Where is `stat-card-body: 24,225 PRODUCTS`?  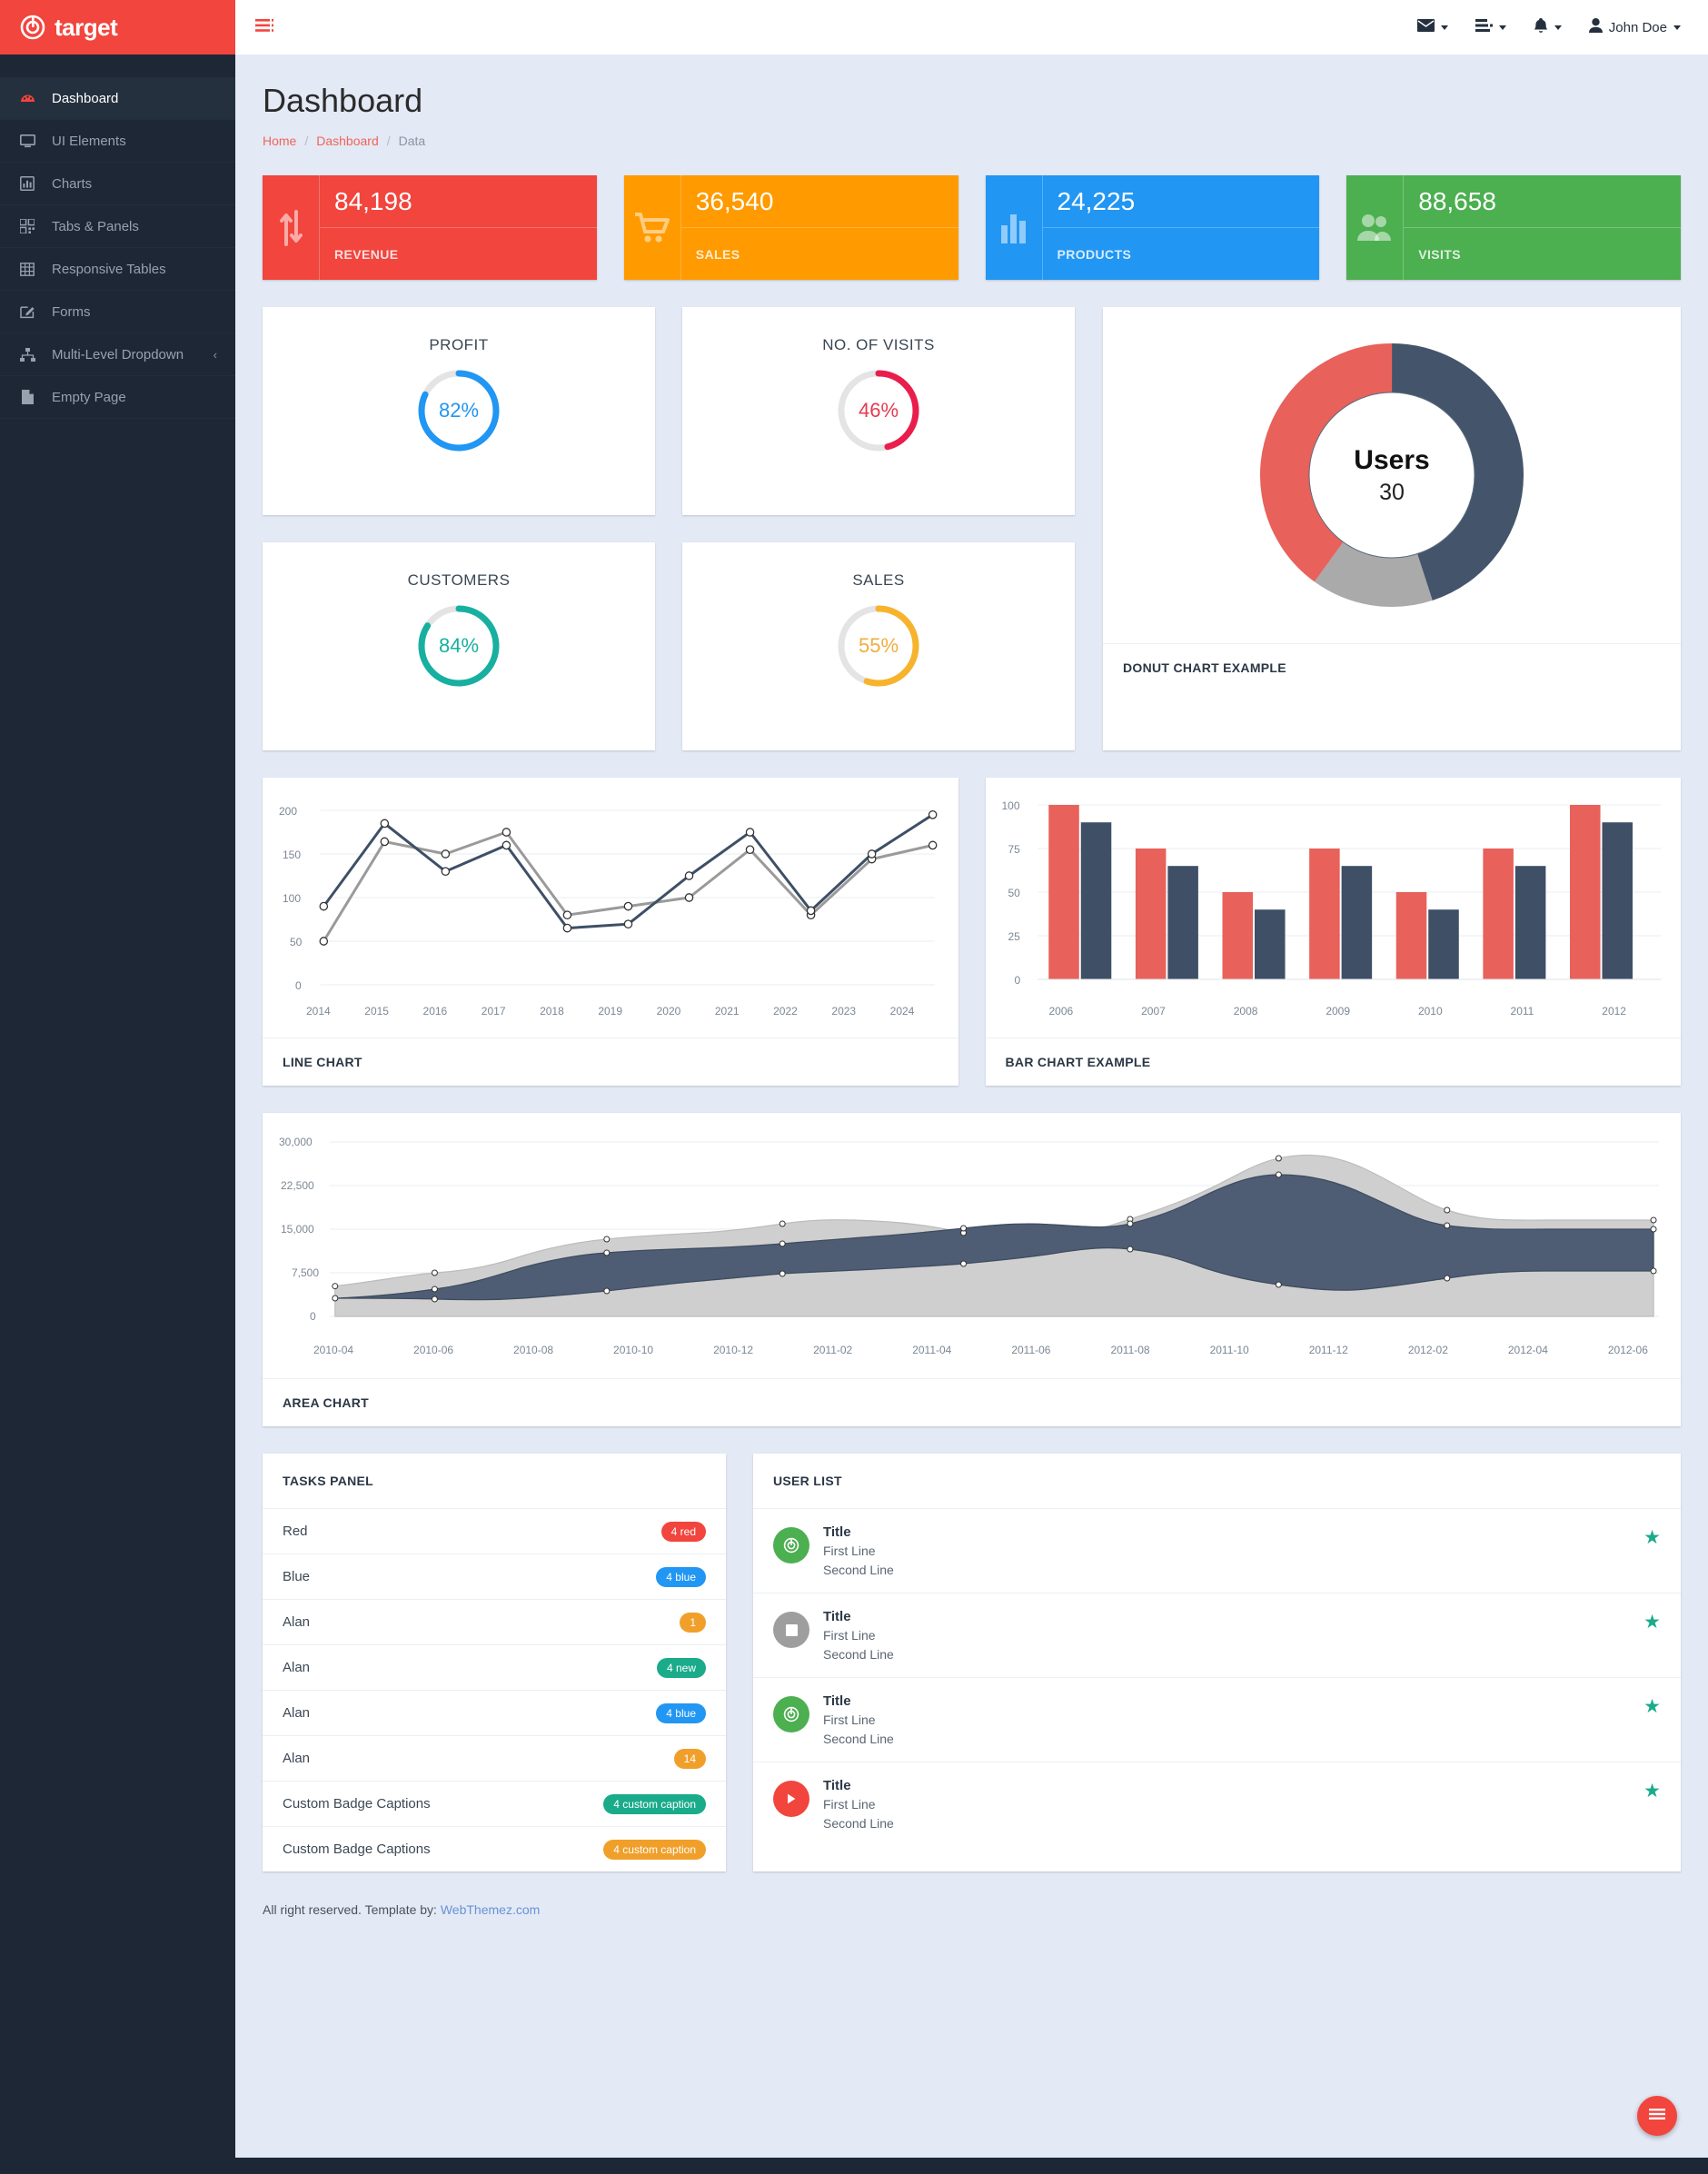 stat-card-body: 24,225 PRODUCTS is located at coordinates (1180, 227).